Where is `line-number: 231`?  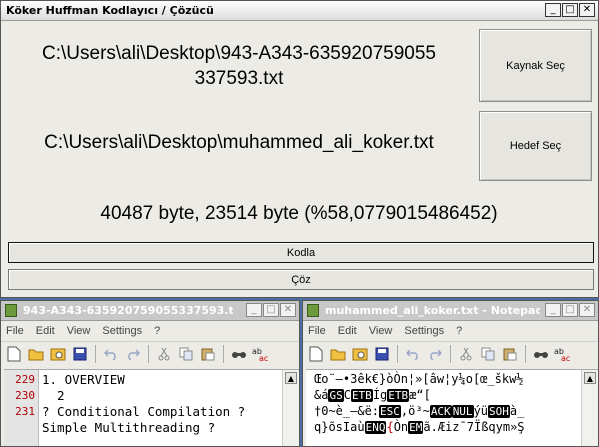
line-number: 231 is located at coordinates (25, 411).